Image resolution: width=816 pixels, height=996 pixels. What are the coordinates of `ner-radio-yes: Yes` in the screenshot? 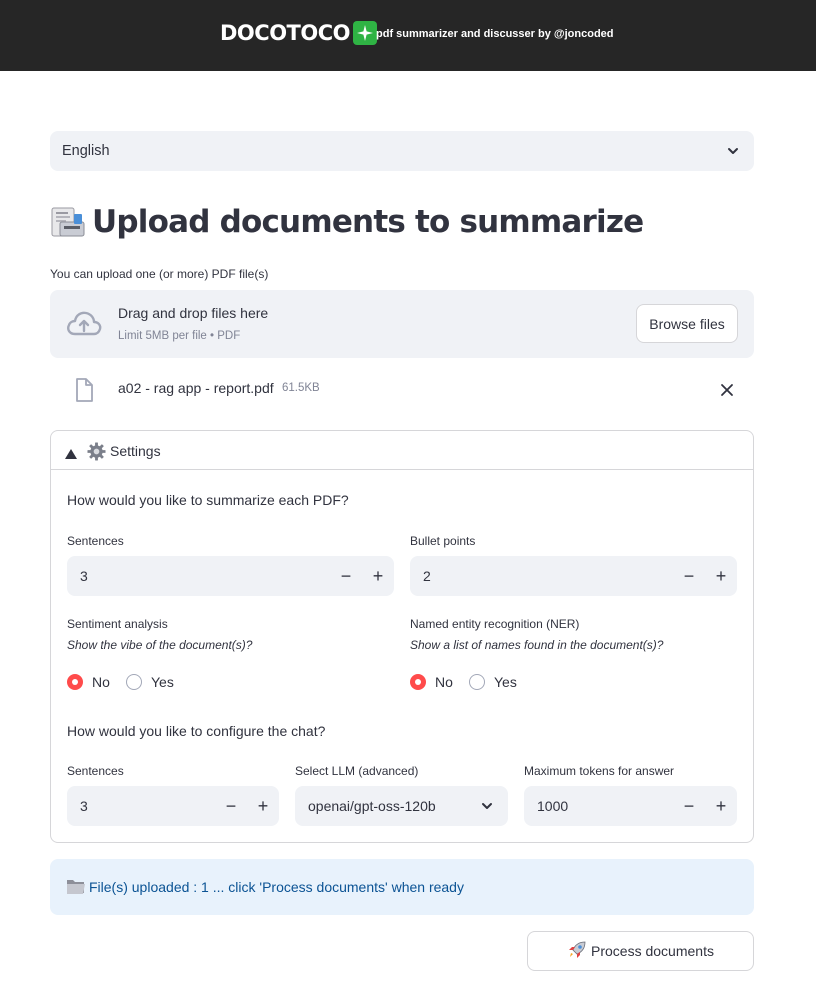 It's located at (493, 682).